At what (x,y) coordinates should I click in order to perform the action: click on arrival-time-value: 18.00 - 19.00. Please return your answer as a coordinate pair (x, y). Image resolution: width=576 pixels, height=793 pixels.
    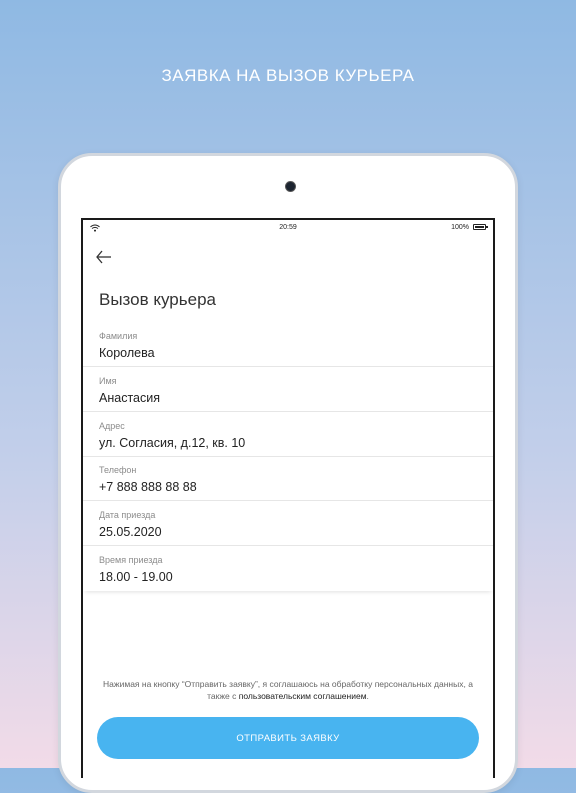
    Looking at the image, I should click on (136, 577).